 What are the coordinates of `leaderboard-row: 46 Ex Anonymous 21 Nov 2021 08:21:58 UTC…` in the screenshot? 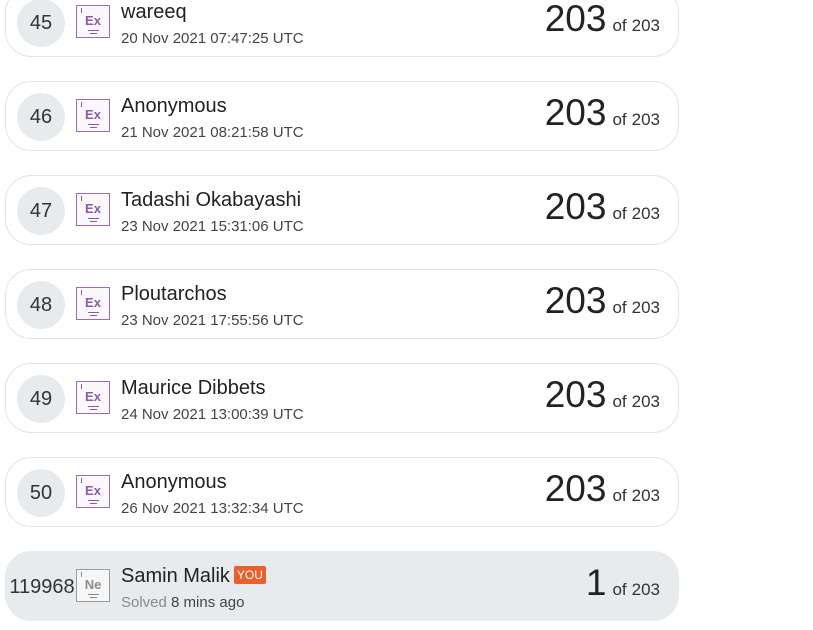 It's located at (342, 116).